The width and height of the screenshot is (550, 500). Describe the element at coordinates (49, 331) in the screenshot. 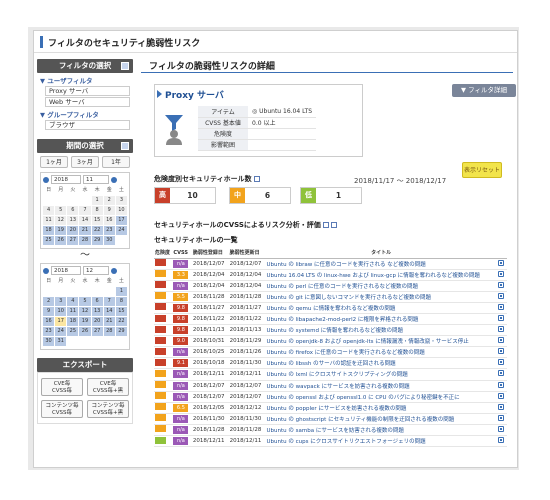

I see `calendar-day: 23` at that location.